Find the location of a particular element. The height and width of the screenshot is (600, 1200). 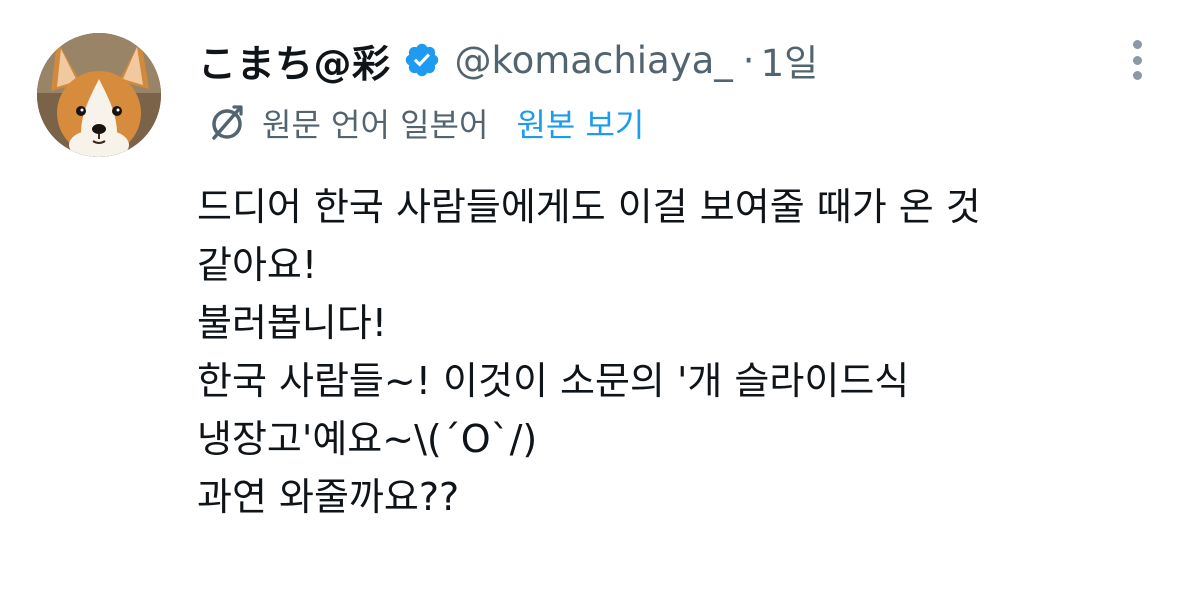

verified-badge-icon is located at coordinates (422, 60).